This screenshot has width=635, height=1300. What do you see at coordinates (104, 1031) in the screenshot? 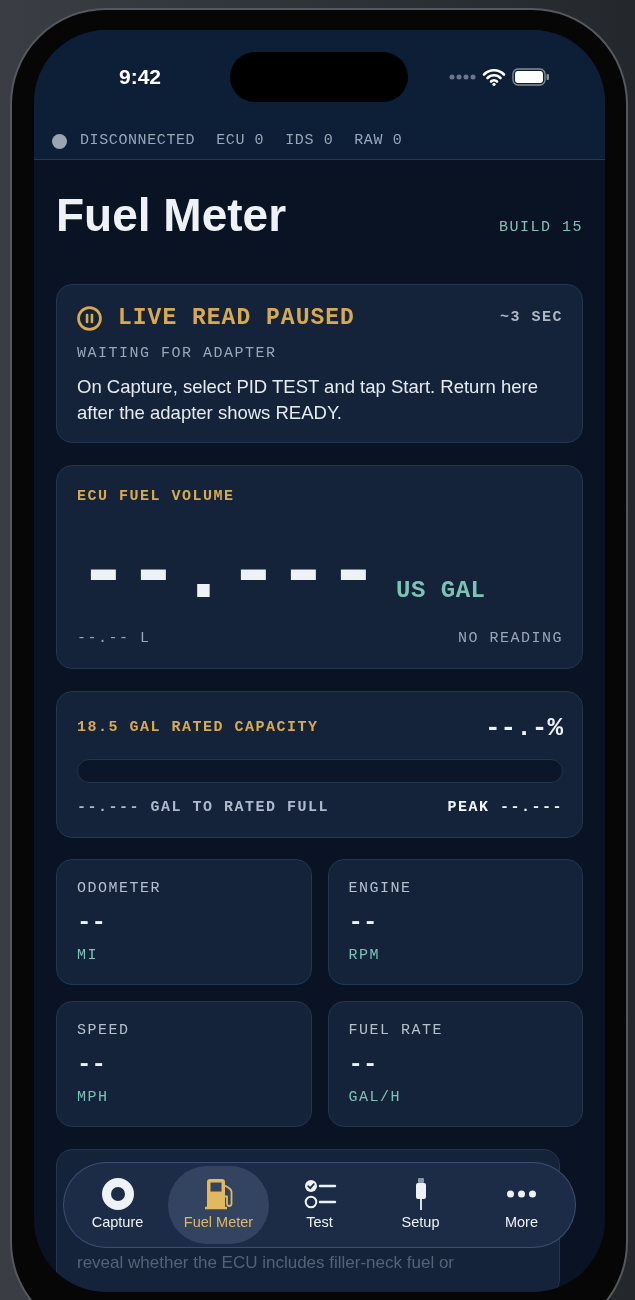
I see `metric-label: SPEED` at bounding box center [104, 1031].